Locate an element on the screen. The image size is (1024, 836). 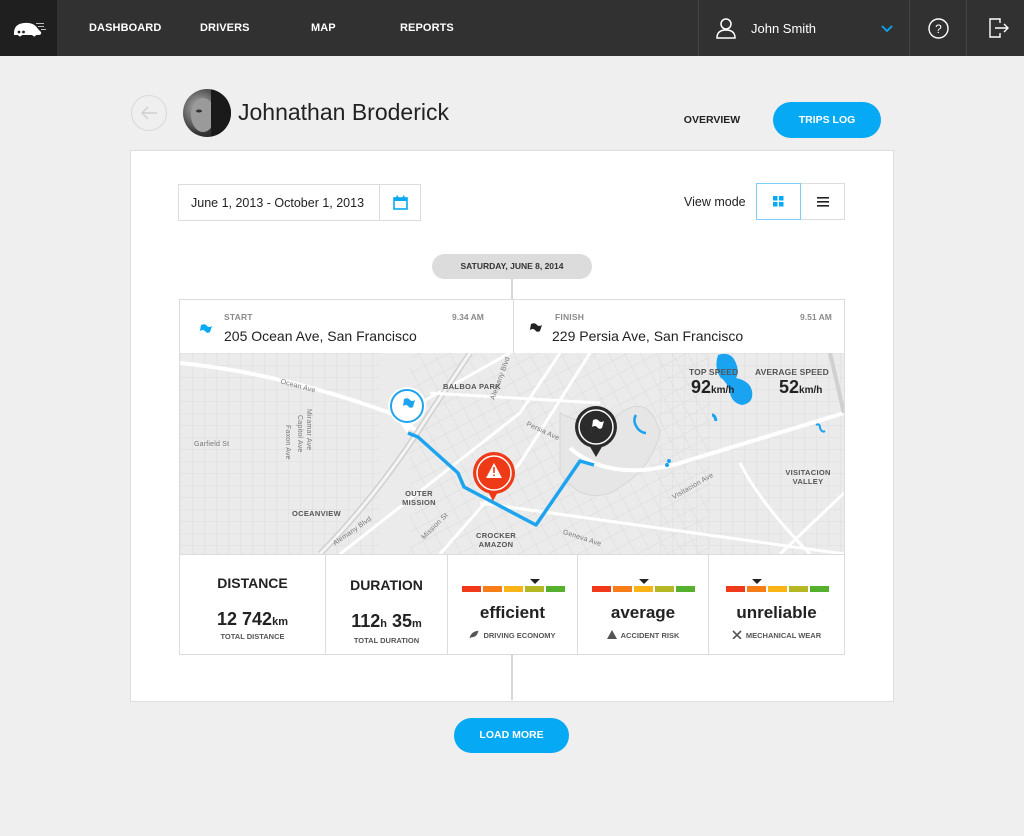
avg-speed-label: AVERAGE SPEED is located at coordinates (792, 372).